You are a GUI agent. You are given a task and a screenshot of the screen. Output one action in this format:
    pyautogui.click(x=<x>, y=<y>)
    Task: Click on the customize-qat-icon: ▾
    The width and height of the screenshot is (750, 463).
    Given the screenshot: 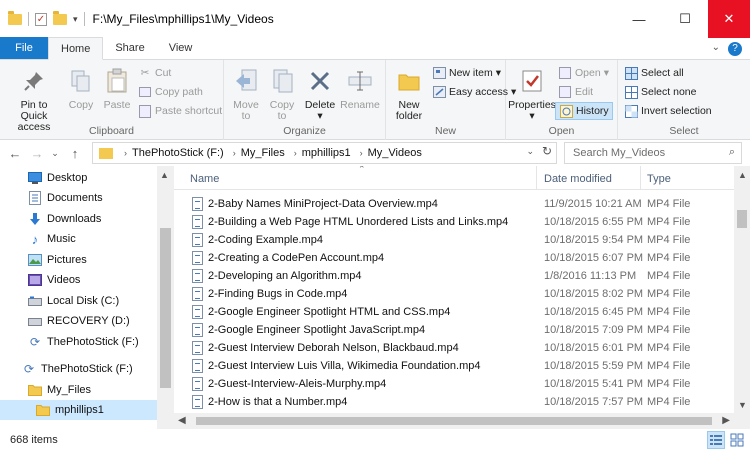 What is the action you would take?
    pyautogui.click(x=75, y=19)
    